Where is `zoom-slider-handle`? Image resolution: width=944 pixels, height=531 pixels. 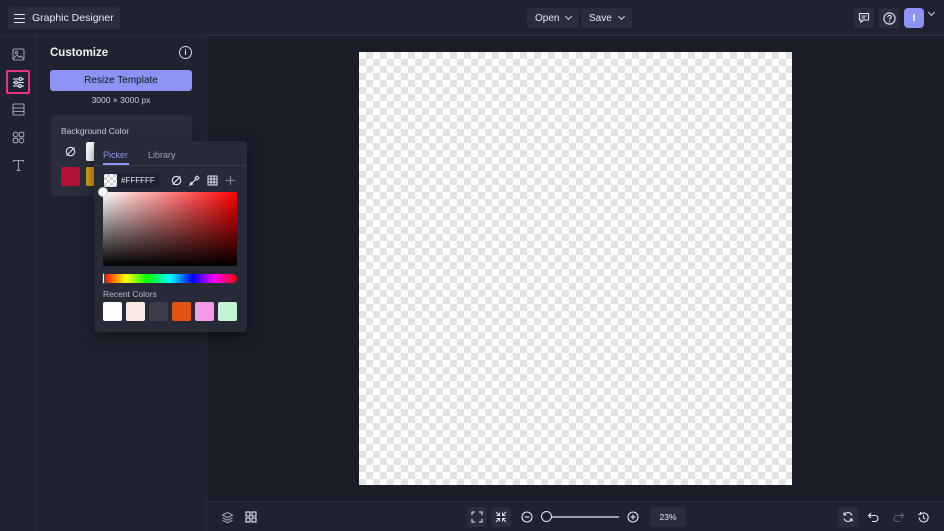 zoom-slider-handle is located at coordinates (546, 516).